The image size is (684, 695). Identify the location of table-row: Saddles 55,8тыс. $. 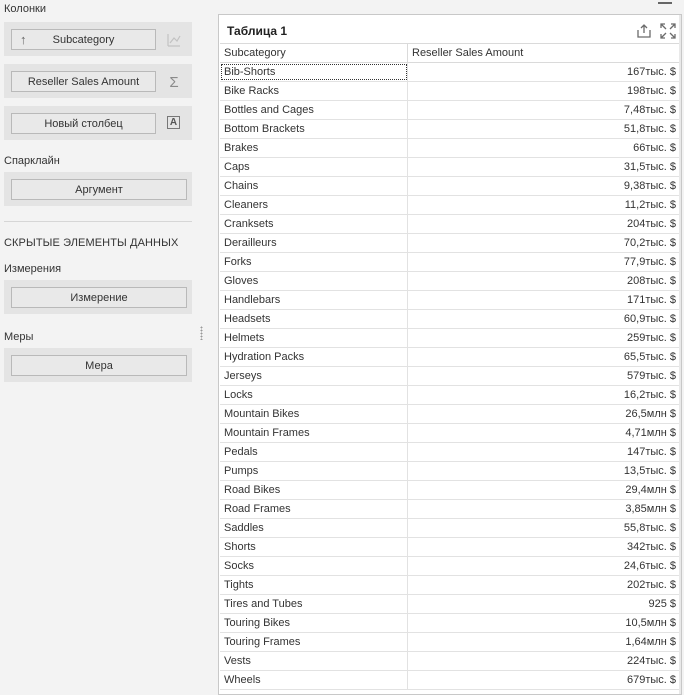
(450, 528).